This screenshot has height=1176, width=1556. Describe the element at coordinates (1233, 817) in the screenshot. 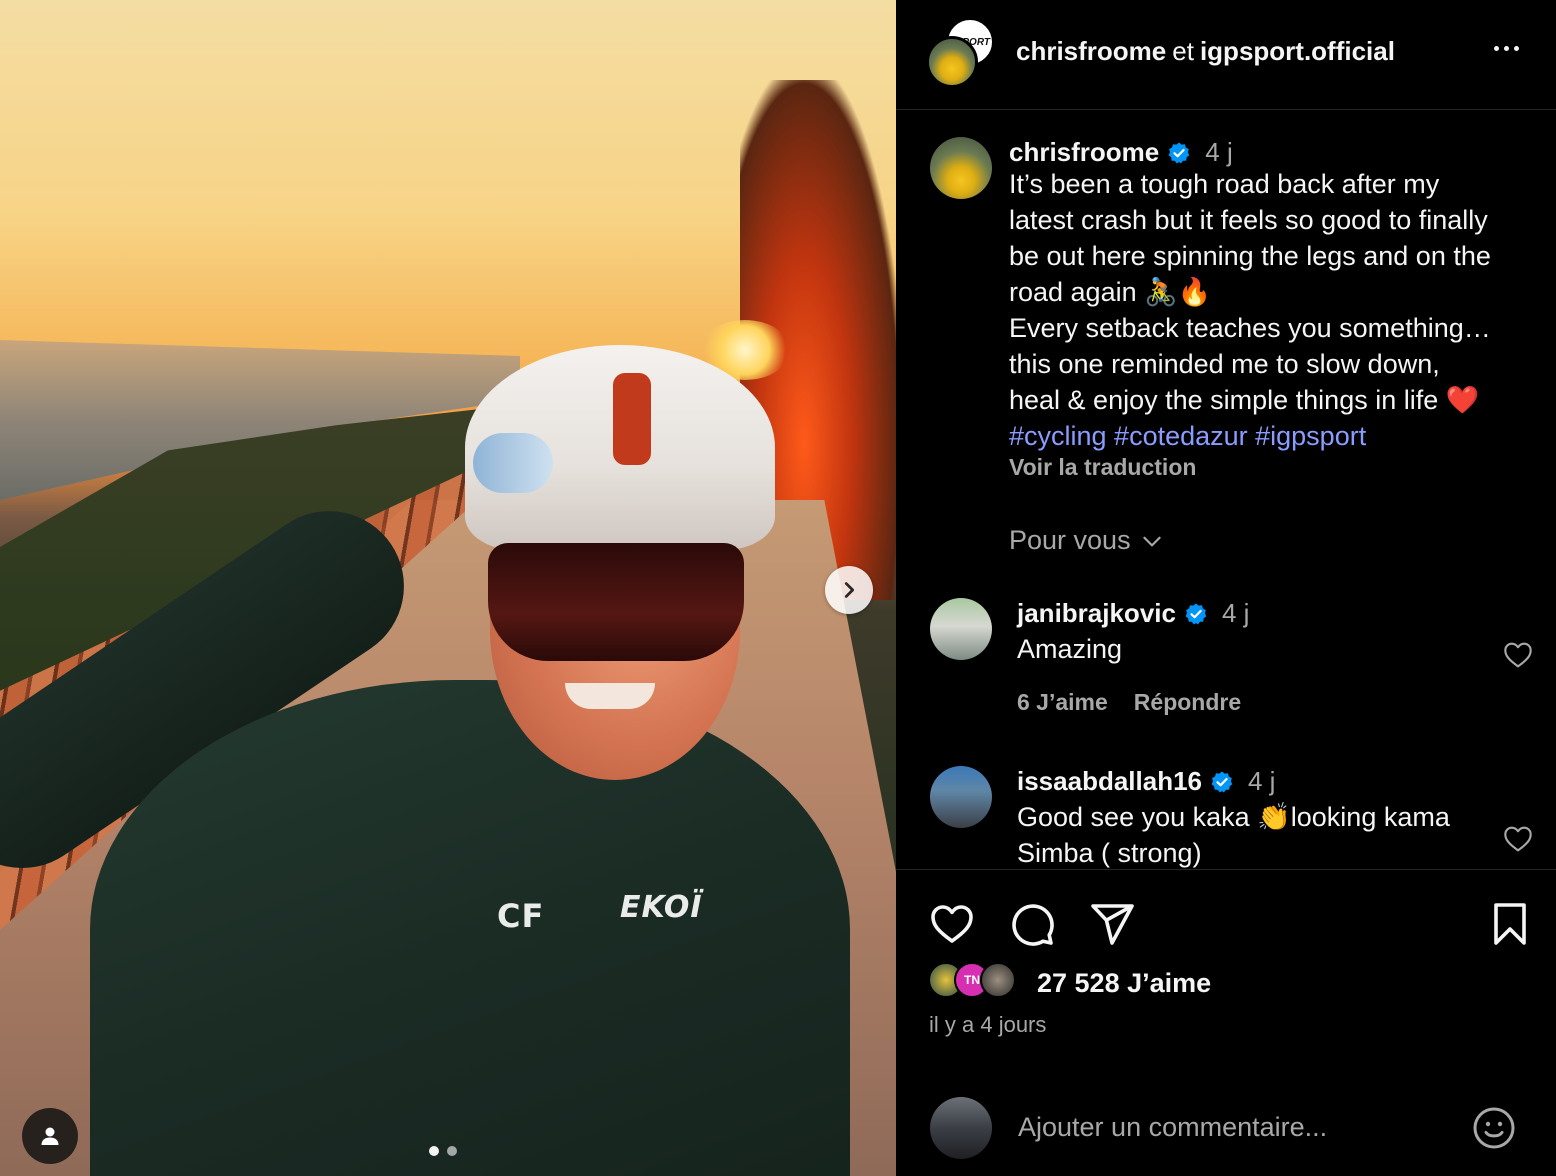

I see `comment-line: Good see you kaka 👏looking kama` at that location.